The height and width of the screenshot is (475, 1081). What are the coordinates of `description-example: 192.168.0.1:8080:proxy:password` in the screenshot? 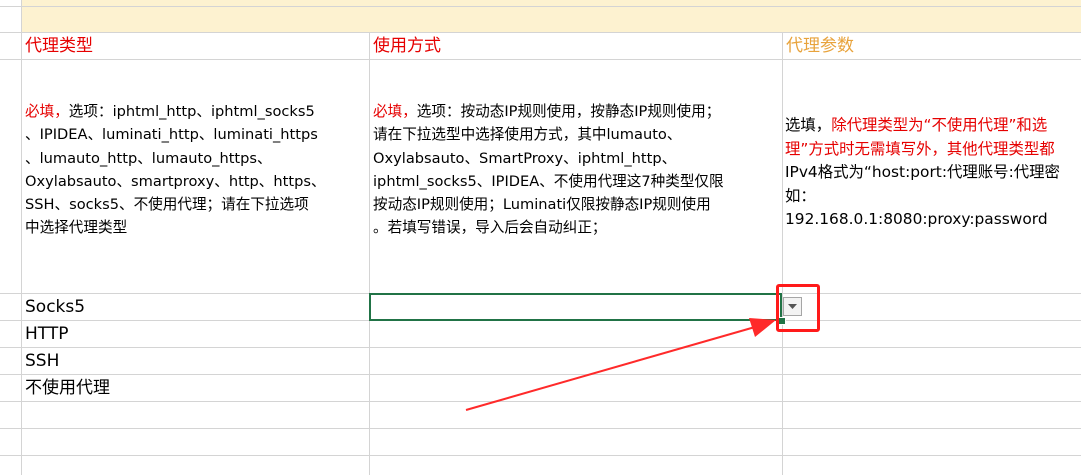 It's located at (916, 219).